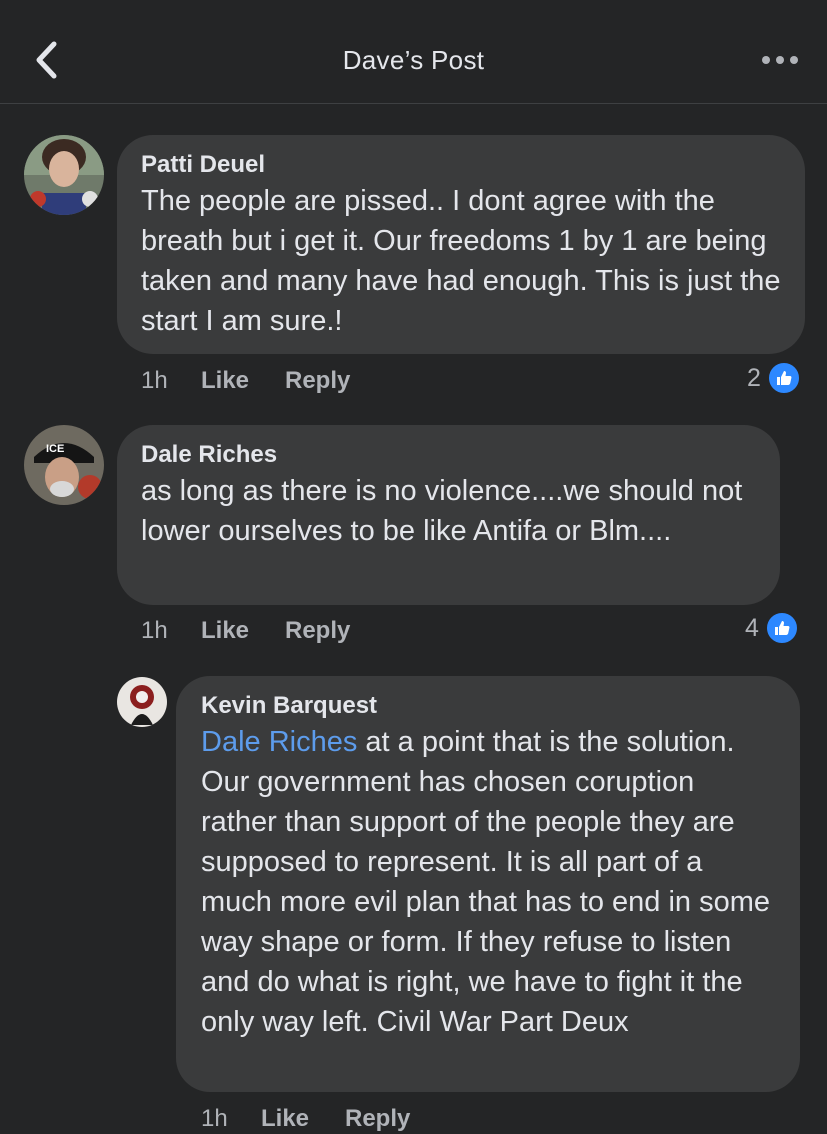 The width and height of the screenshot is (827, 1134). Describe the element at coordinates (752, 627) in the screenshot. I see `like-count: 4` at that location.